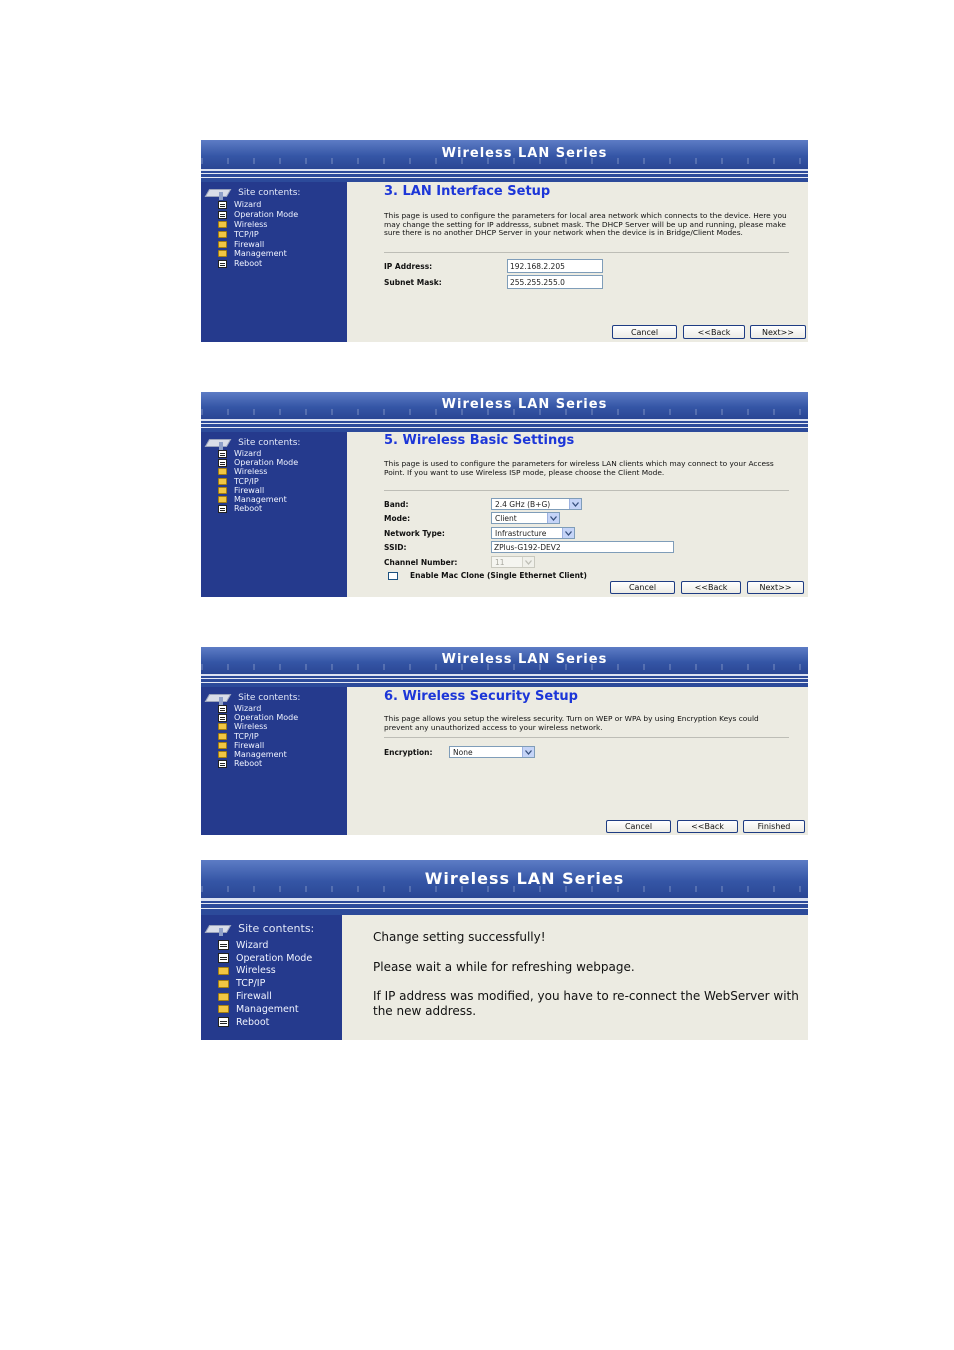  Describe the element at coordinates (555, 282) in the screenshot. I see `subnet-mask-input` at that location.